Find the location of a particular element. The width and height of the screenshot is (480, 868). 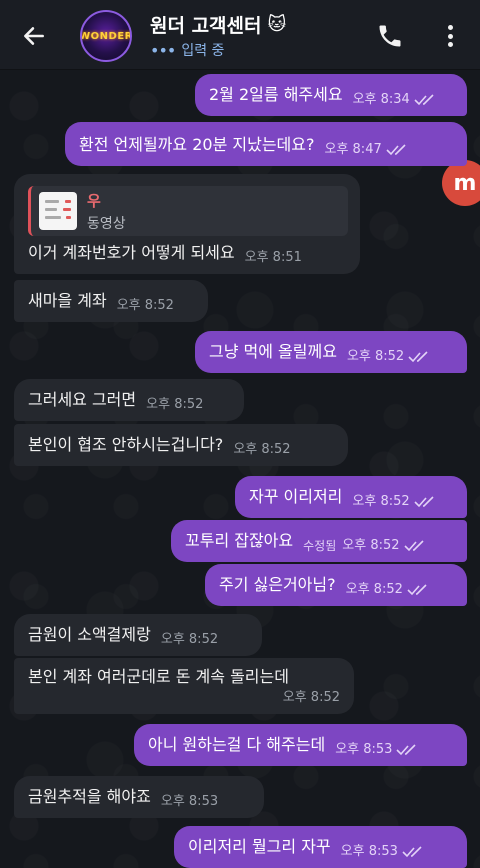

message-bubble-outgoing: 꼬투리 잡잖아요 수정됨 오후 8:52 is located at coordinates (319, 541).